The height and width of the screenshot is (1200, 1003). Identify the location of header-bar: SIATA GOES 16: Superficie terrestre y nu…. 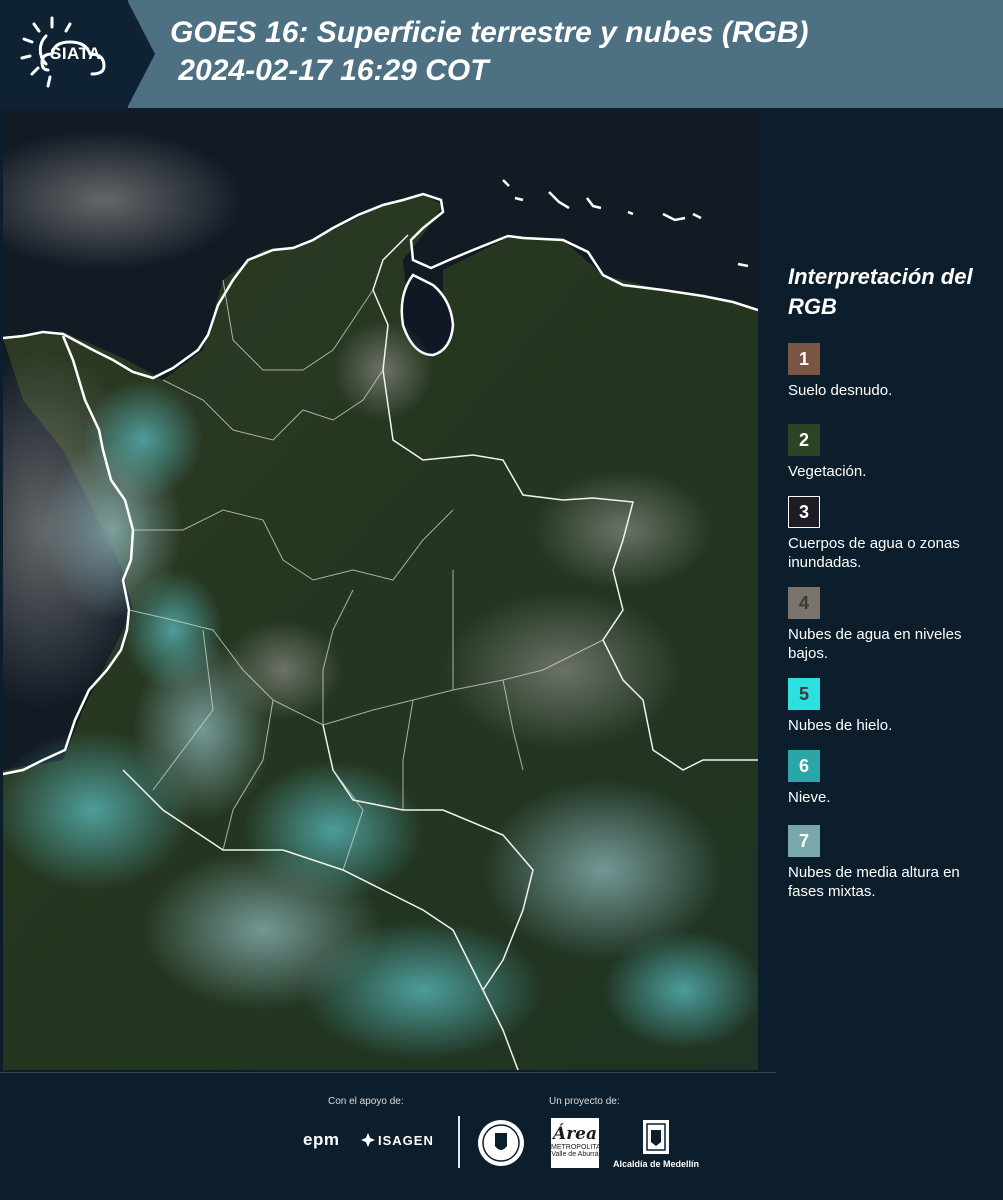
(501, 54).